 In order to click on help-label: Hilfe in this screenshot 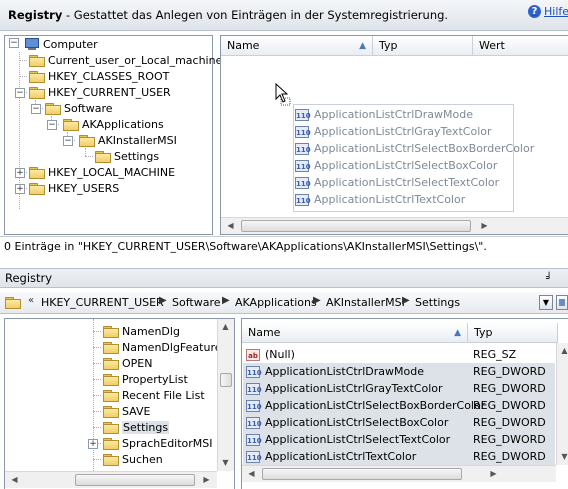, I will do `click(556, 11)`.